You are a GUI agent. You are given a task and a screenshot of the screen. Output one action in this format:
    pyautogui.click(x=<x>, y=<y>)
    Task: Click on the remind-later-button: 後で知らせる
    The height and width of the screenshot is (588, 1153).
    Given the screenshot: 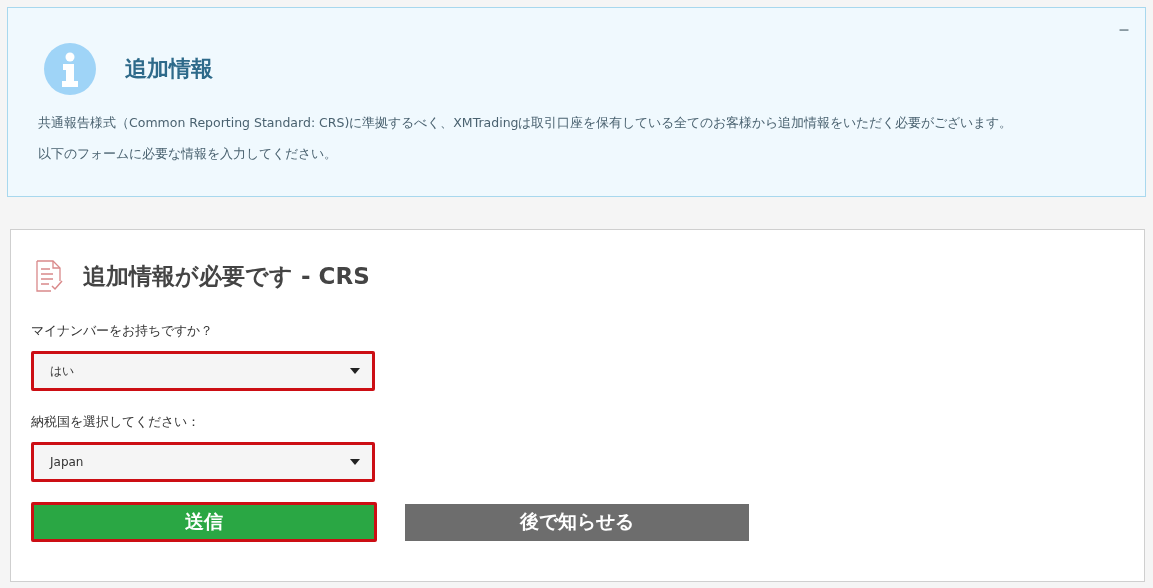 What is the action you would take?
    pyautogui.click(x=577, y=522)
    